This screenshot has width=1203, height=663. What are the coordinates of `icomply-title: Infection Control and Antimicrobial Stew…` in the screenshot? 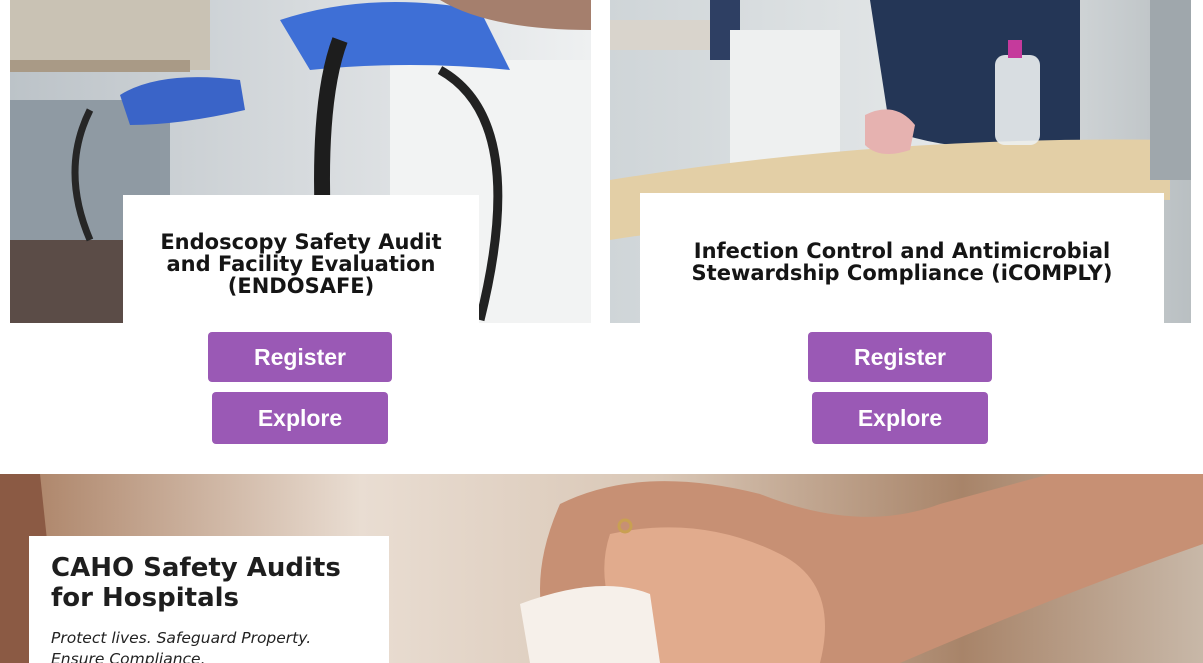 It's located at (902, 258).